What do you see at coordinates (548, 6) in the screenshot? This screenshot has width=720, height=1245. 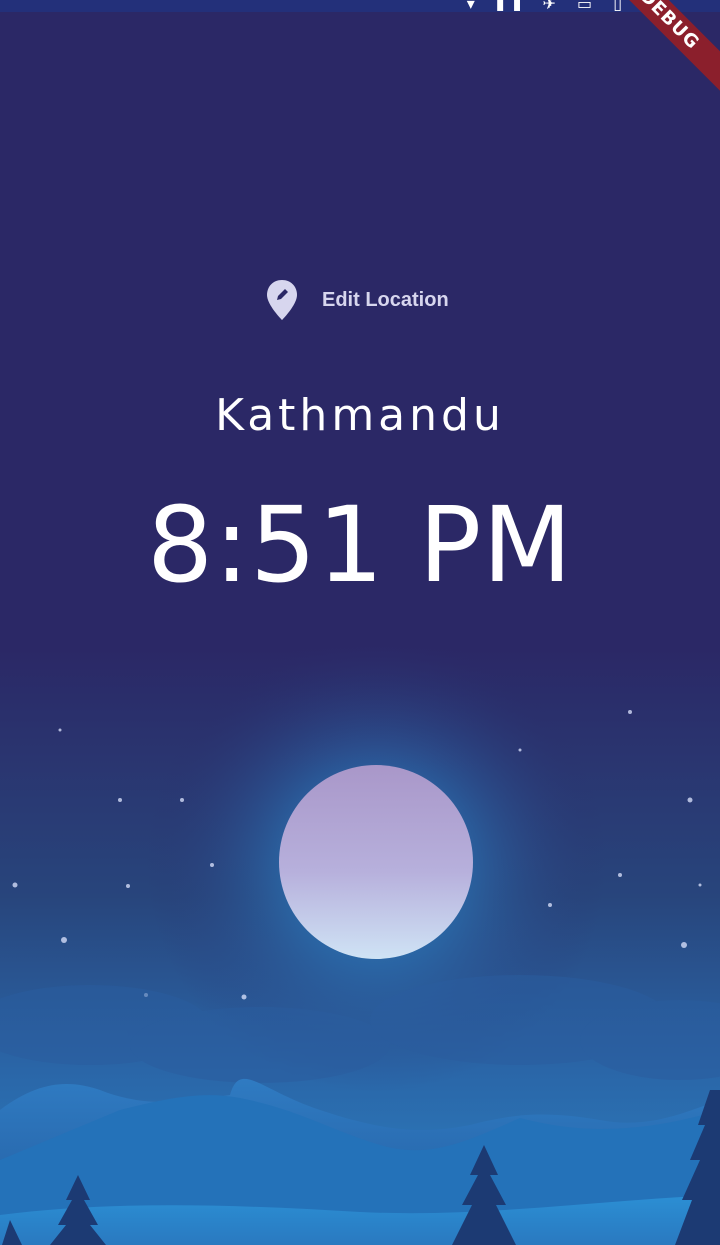 I see `status-icons: ▾ ▮▮ ✈ ▭ ▯` at bounding box center [548, 6].